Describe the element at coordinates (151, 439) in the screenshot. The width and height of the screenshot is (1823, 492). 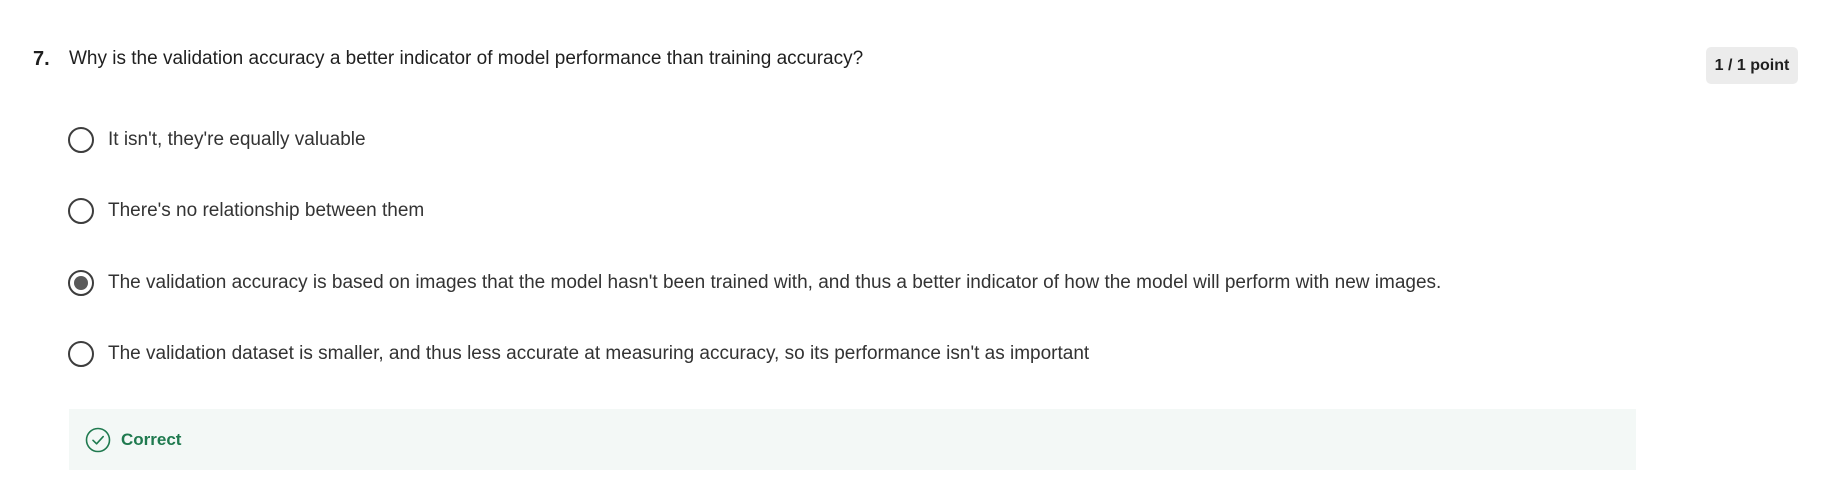
I see `feedback-label: Correct` at that location.